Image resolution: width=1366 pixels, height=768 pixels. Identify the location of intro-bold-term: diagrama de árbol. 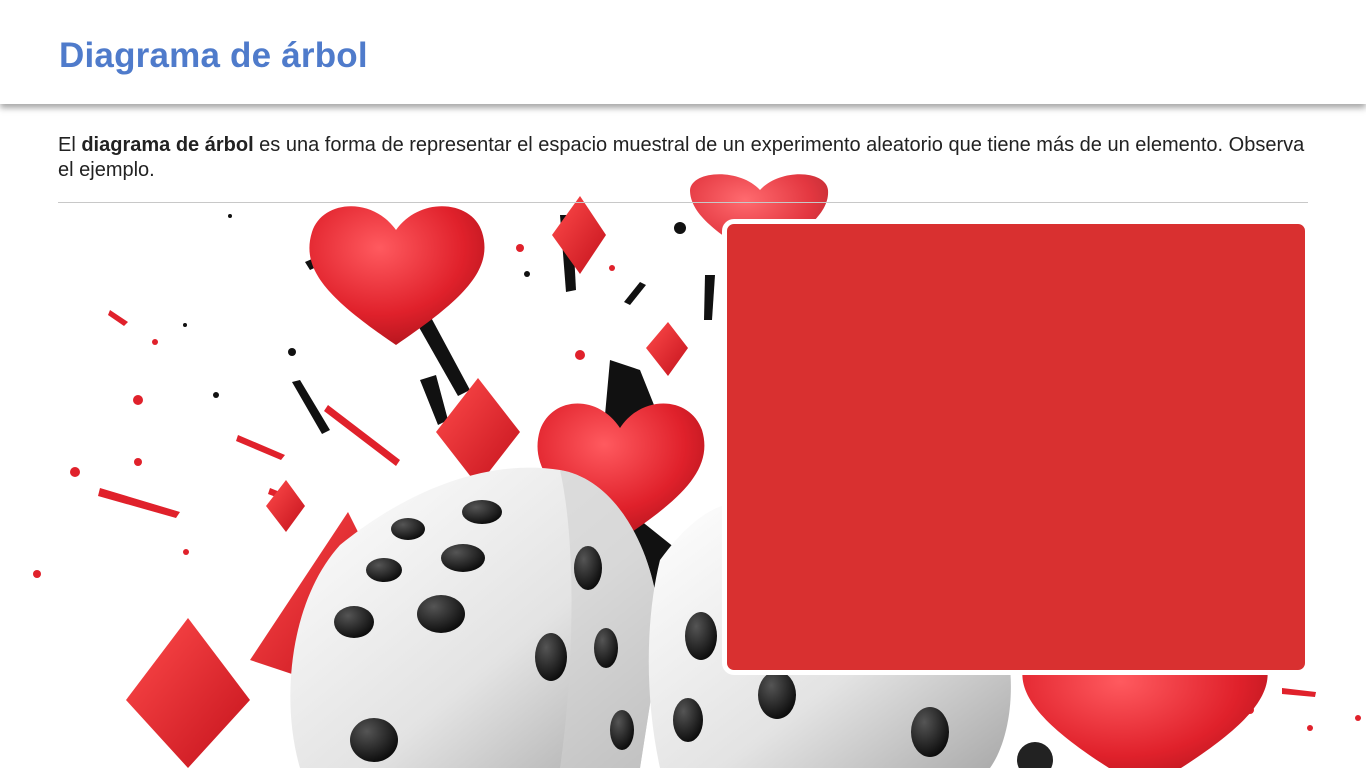
(167, 145).